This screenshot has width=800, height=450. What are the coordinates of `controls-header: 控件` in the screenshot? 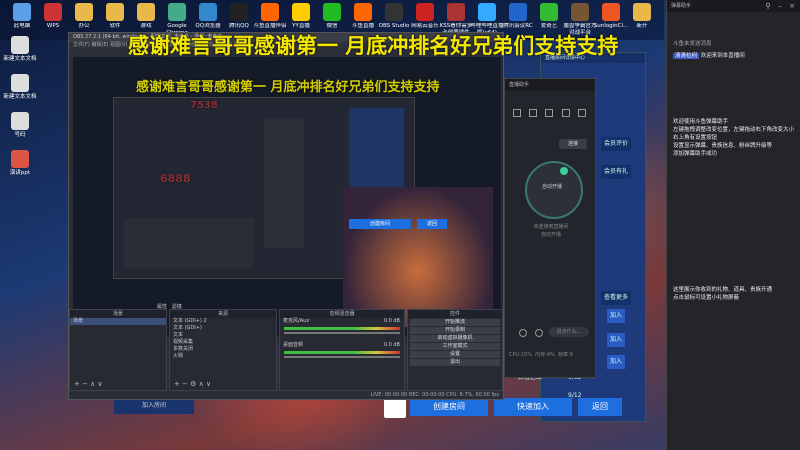 It's located at (455, 314).